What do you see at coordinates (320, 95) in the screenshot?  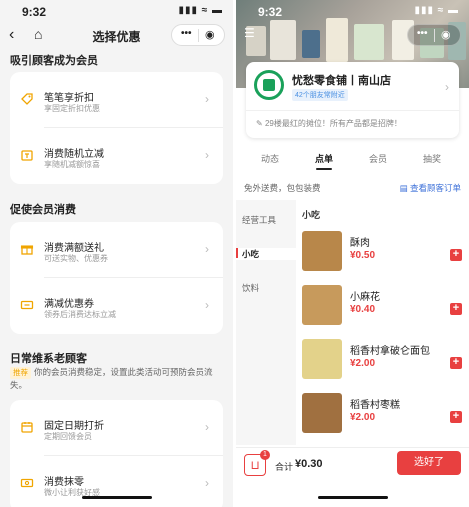 I see `friends-nearby-badge: 42个朋友常附近` at bounding box center [320, 95].